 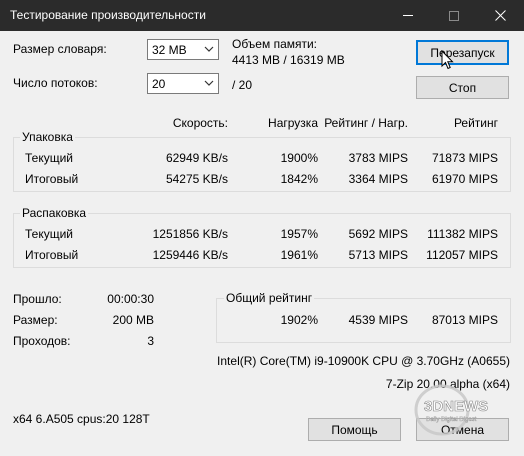 I want to click on header-load: Нагрузка, so click(x=293, y=123).